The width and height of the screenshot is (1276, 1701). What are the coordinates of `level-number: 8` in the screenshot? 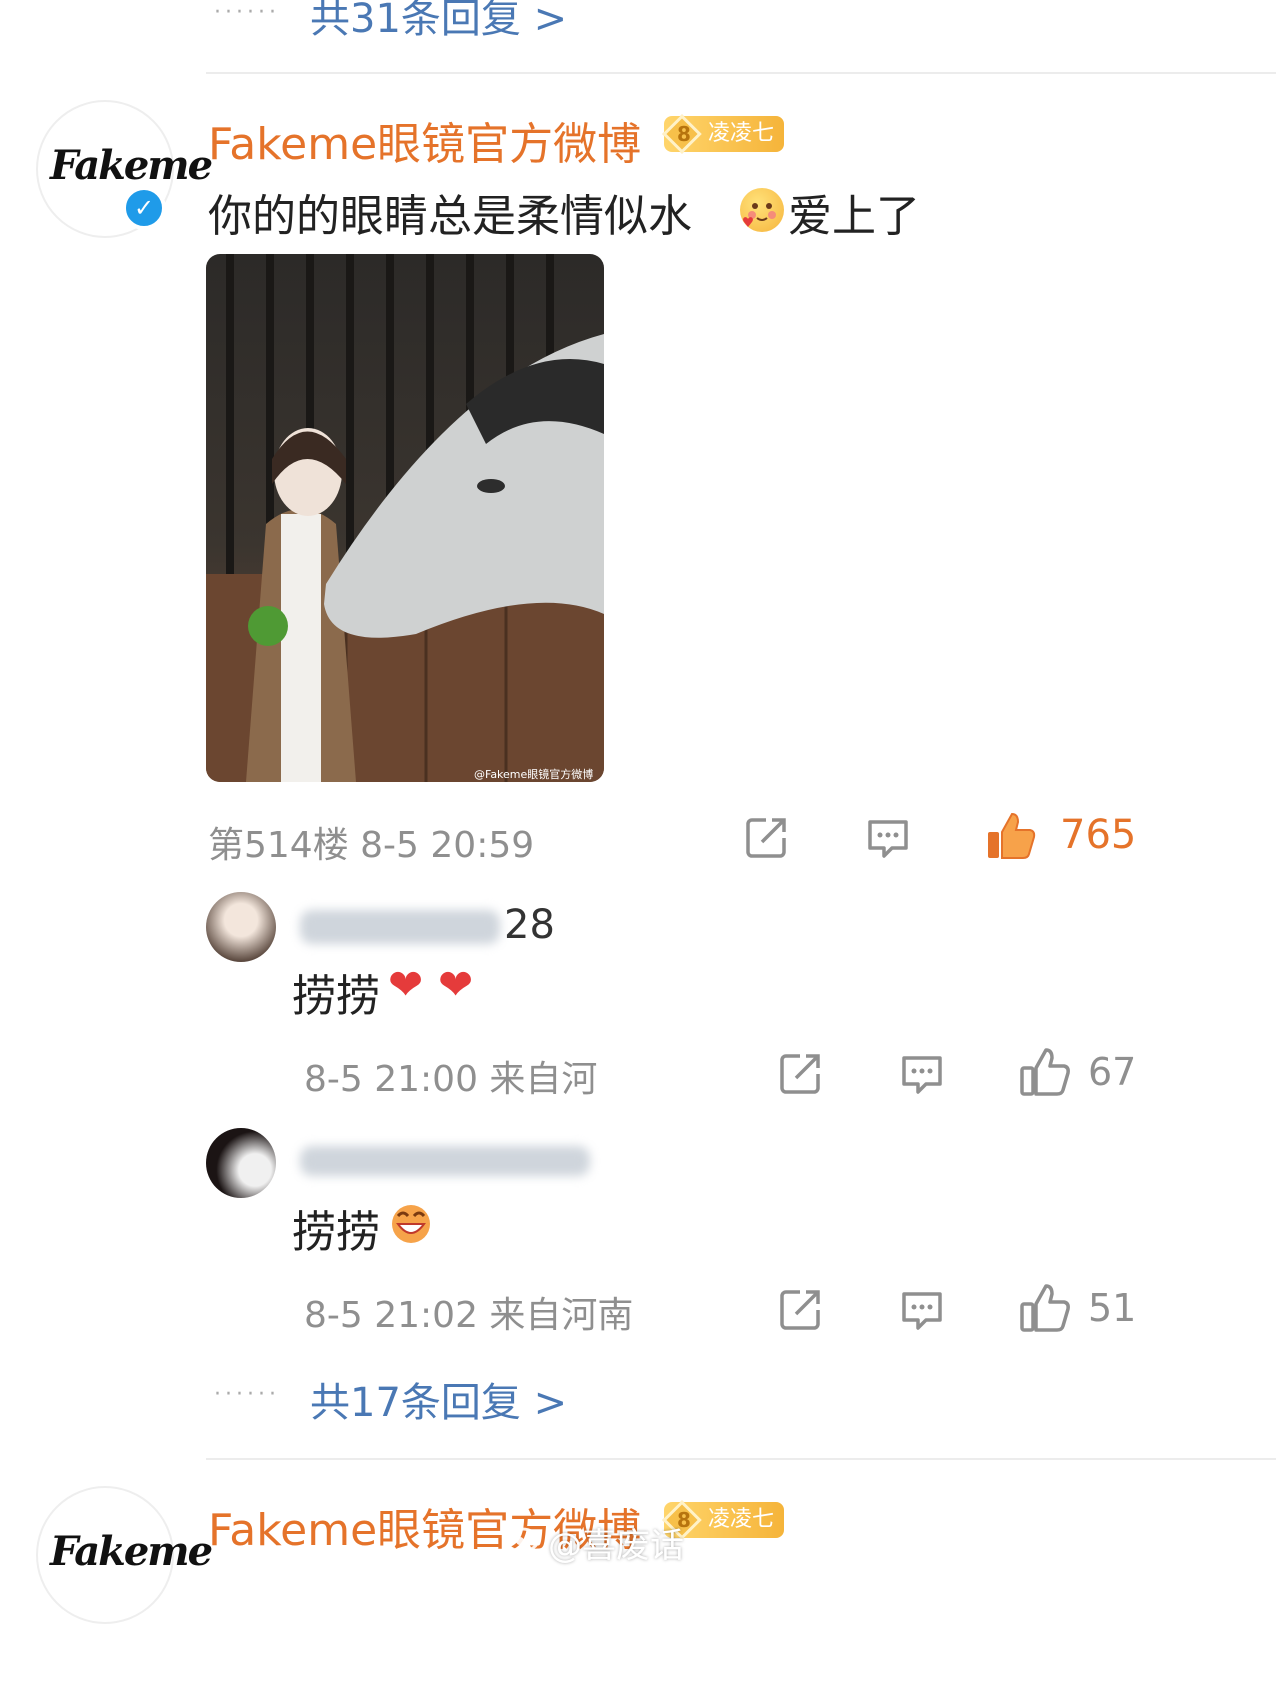 It's located at (684, 134).